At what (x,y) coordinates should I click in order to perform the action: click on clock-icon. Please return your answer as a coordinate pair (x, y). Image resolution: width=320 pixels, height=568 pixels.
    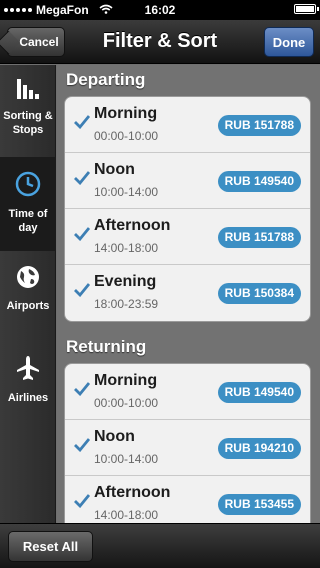
    Looking at the image, I should click on (28, 186).